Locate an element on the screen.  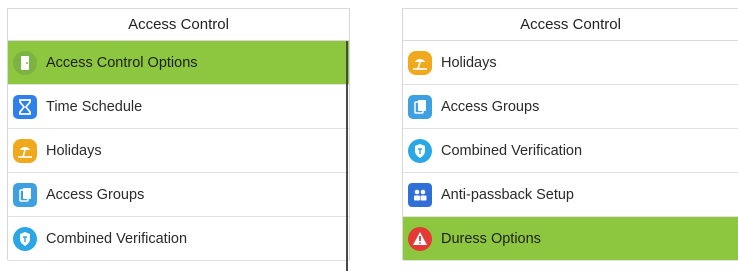
menu-item-label: Access Control Options is located at coordinates (122, 62).